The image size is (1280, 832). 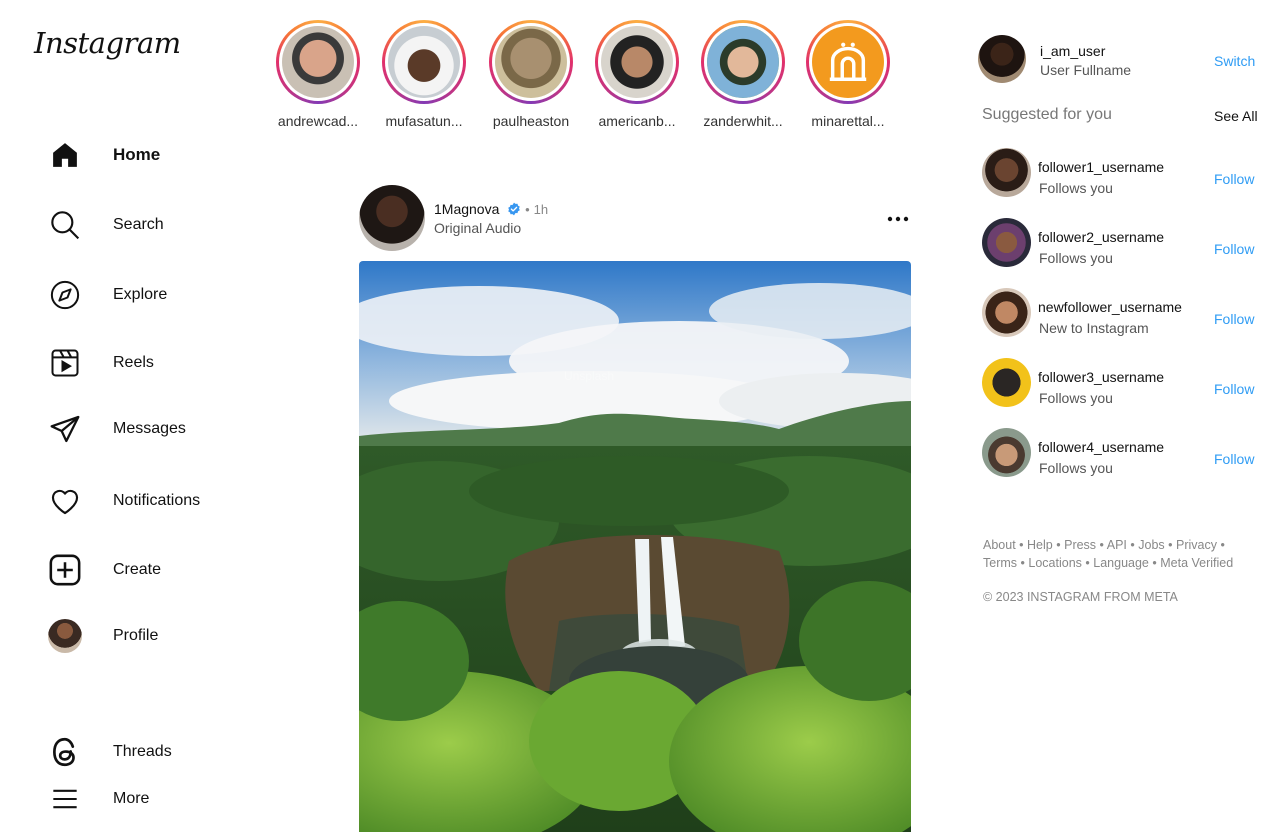 I want to click on nav-label-more: More, so click(x=131, y=798).